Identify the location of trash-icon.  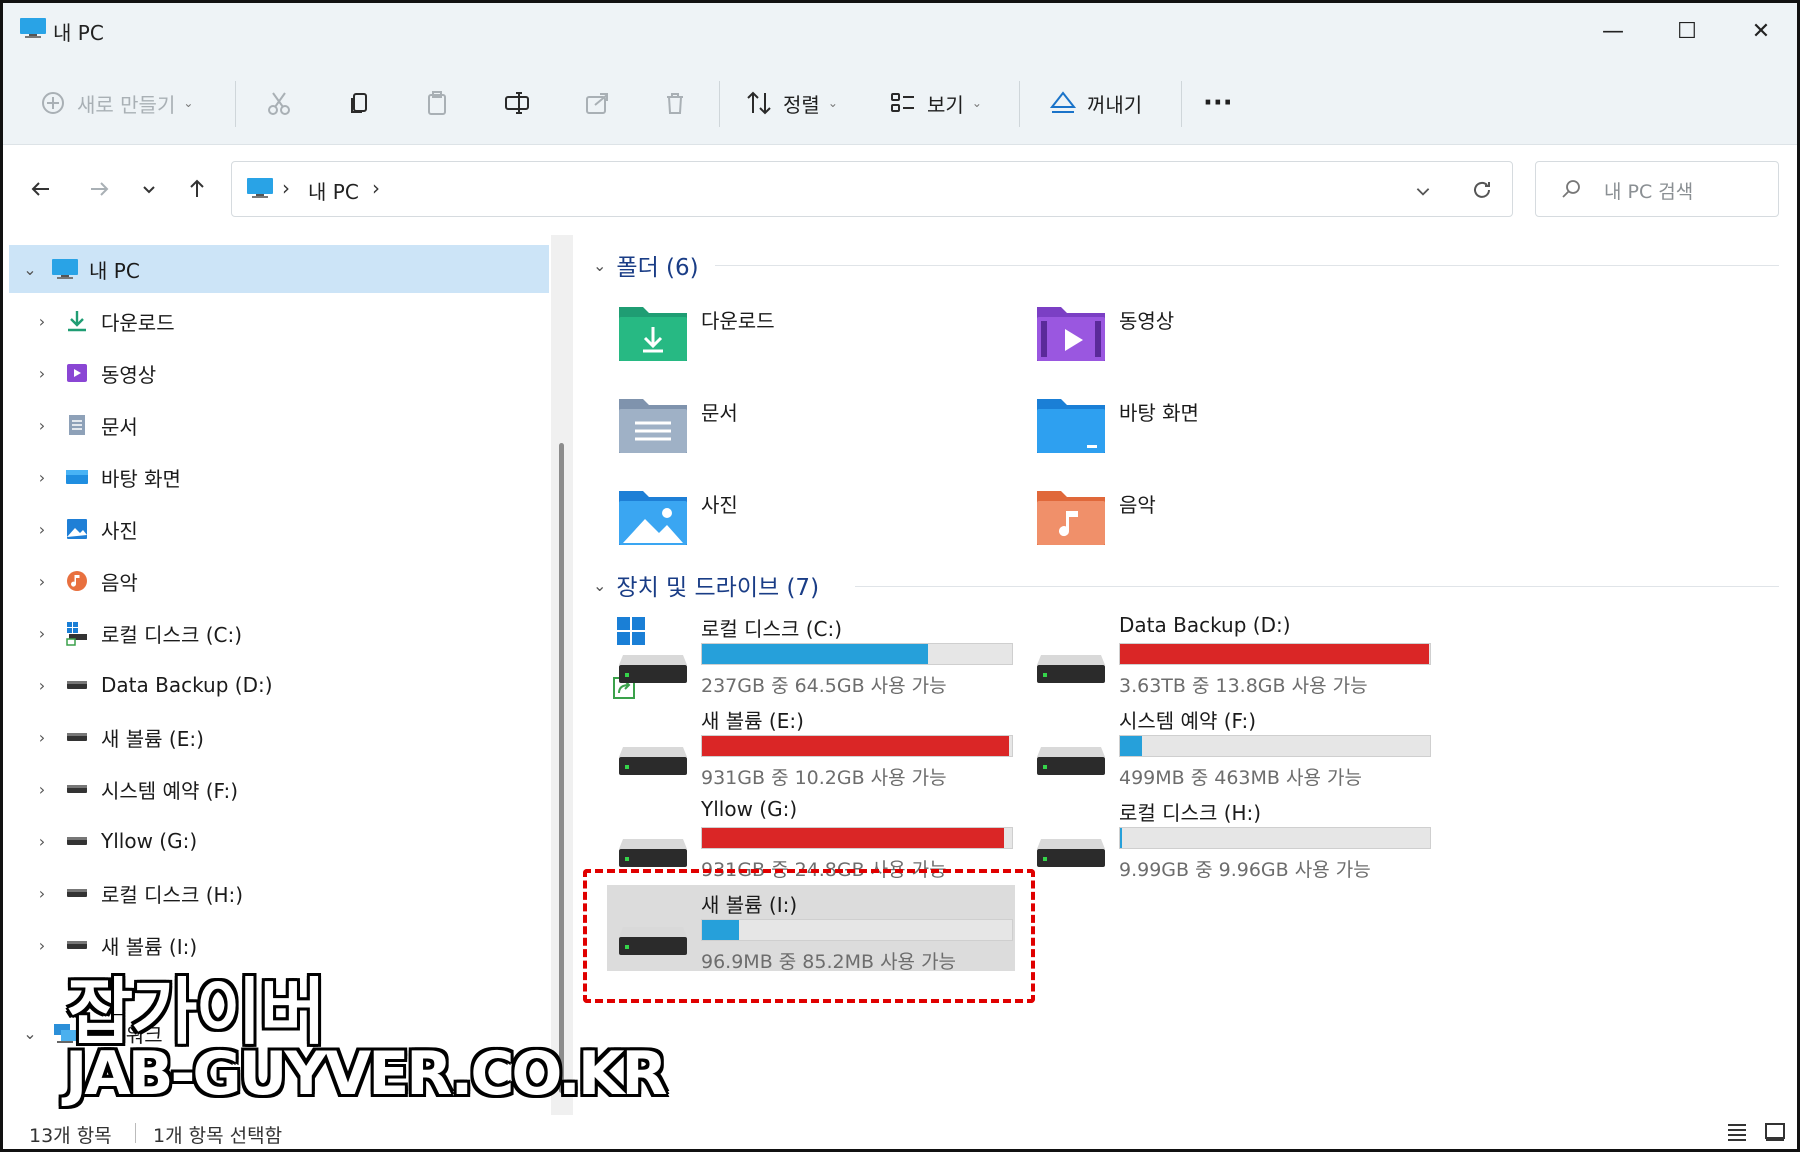
(675, 103).